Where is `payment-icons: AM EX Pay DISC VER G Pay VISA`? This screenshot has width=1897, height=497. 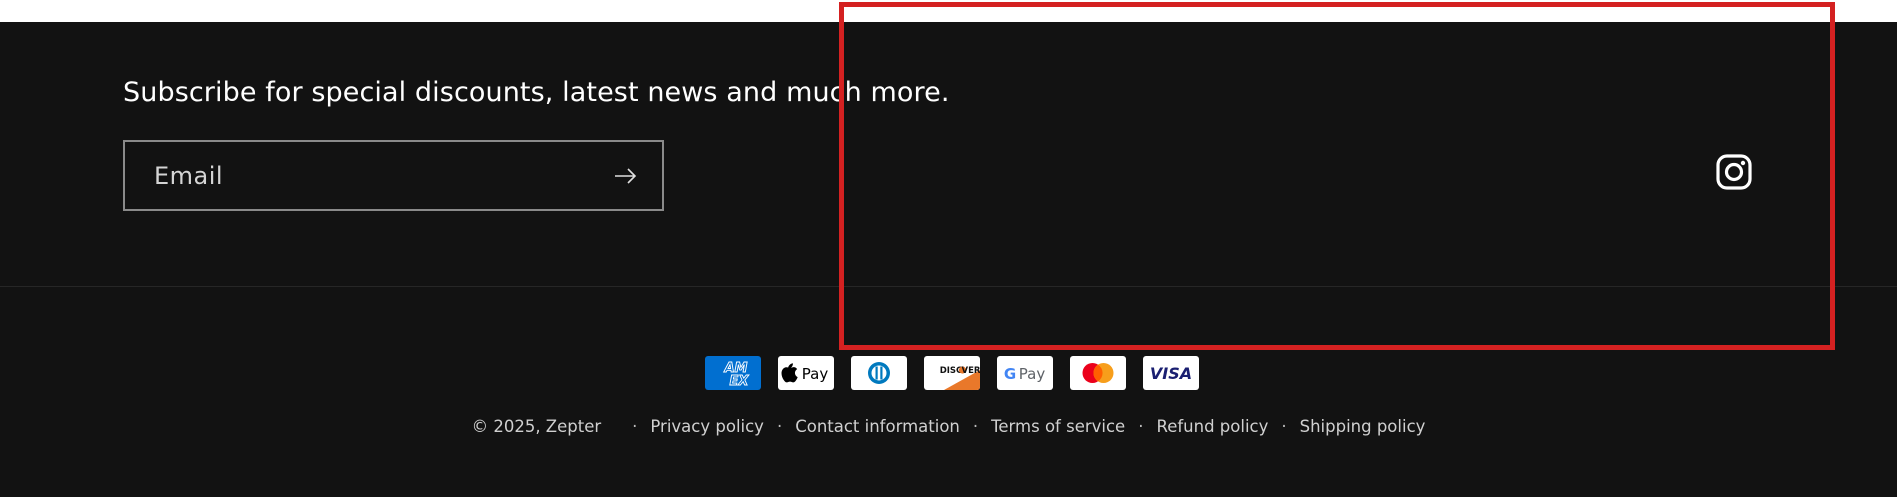 payment-icons: AM EX Pay DISC VER G Pay VISA is located at coordinates (952, 373).